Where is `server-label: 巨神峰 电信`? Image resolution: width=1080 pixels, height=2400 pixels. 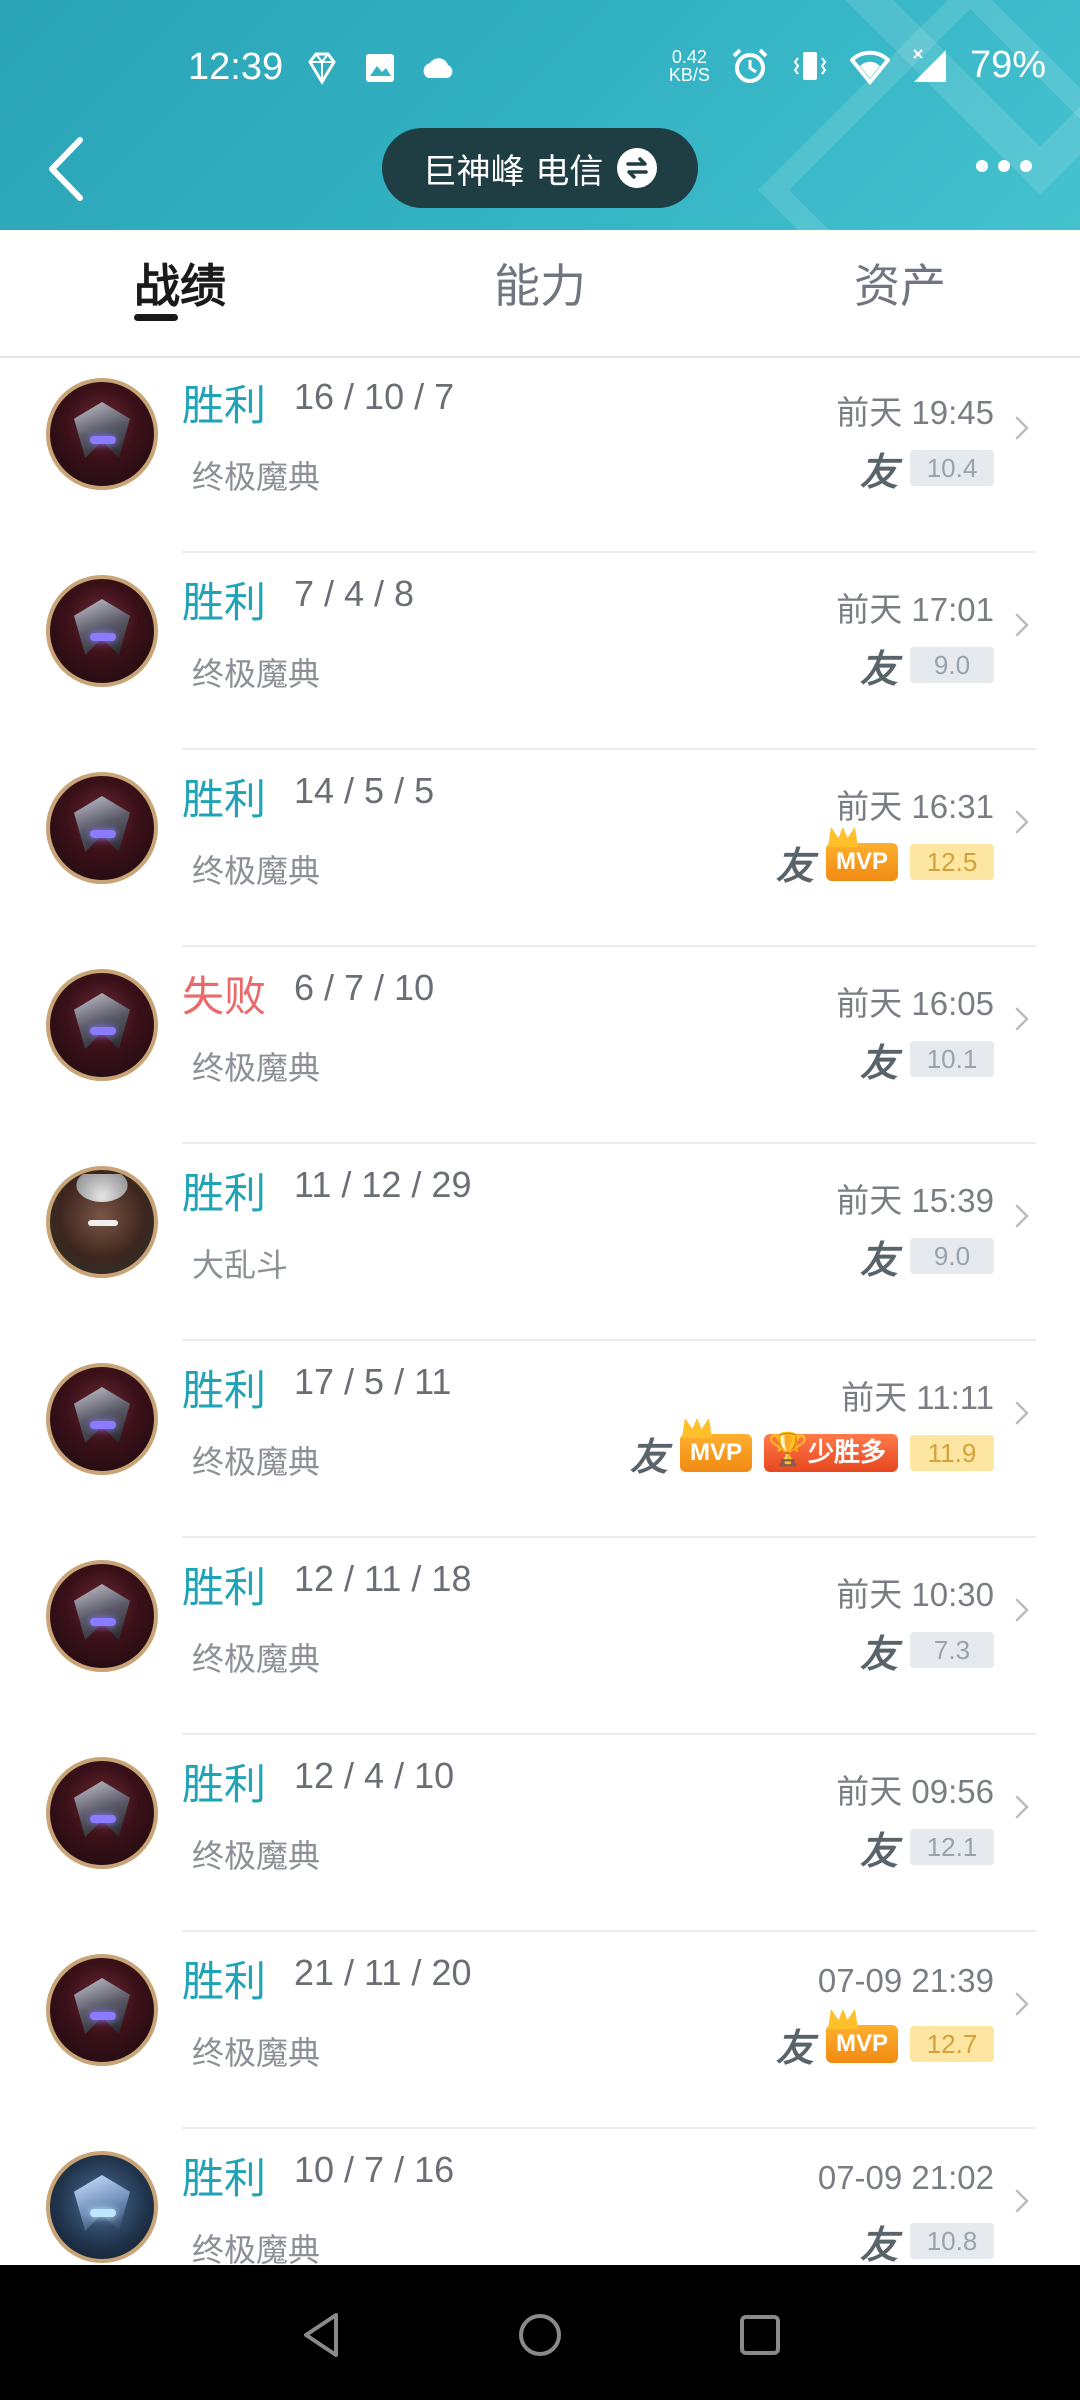 server-label: 巨神峰 电信 is located at coordinates (513, 171).